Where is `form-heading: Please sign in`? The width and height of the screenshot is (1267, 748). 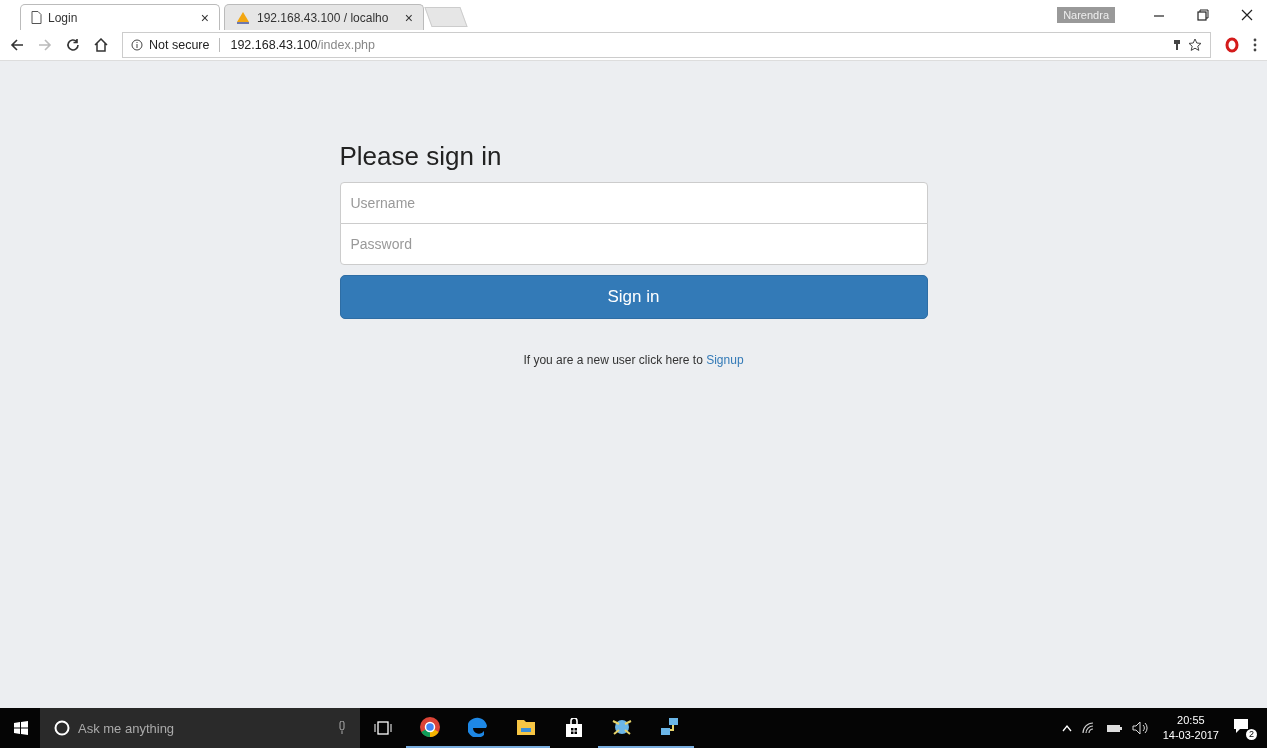 form-heading: Please sign in is located at coordinates (421, 156).